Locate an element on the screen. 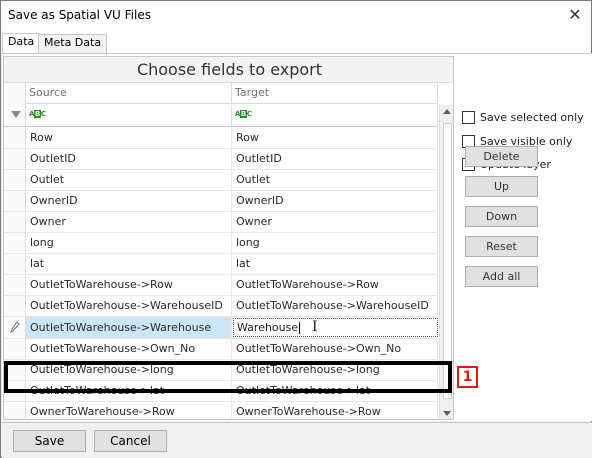 This screenshot has height=458, width=592. table-row: Row Row is located at coordinates (221, 138).